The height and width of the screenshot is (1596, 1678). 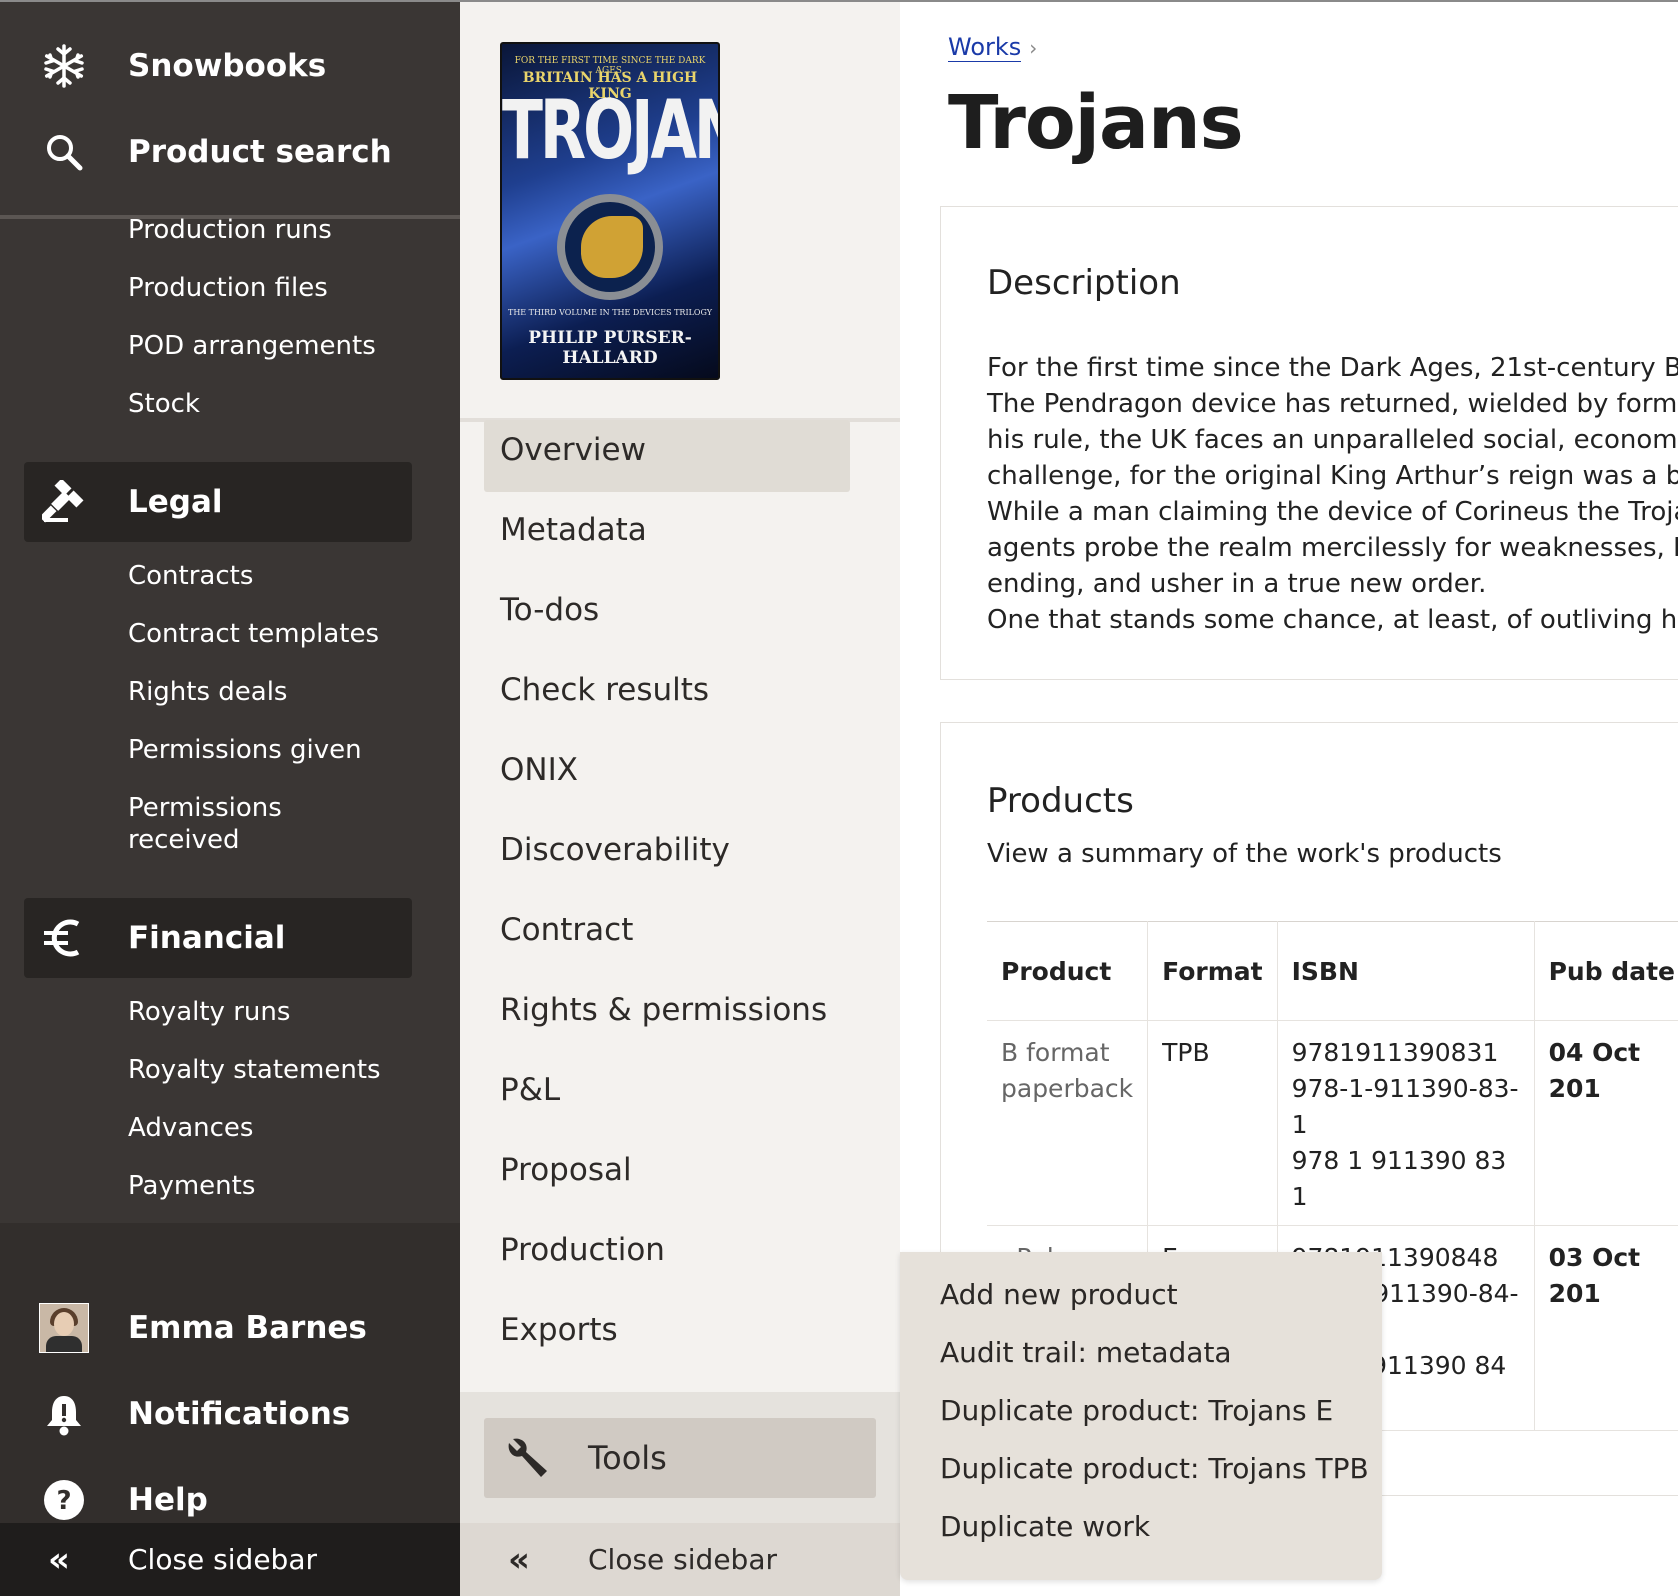 What do you see at coordinates (1033, 48) in the screenshot?
I see `chevron-right-icon: ›` at bounding box center [1033, 48].